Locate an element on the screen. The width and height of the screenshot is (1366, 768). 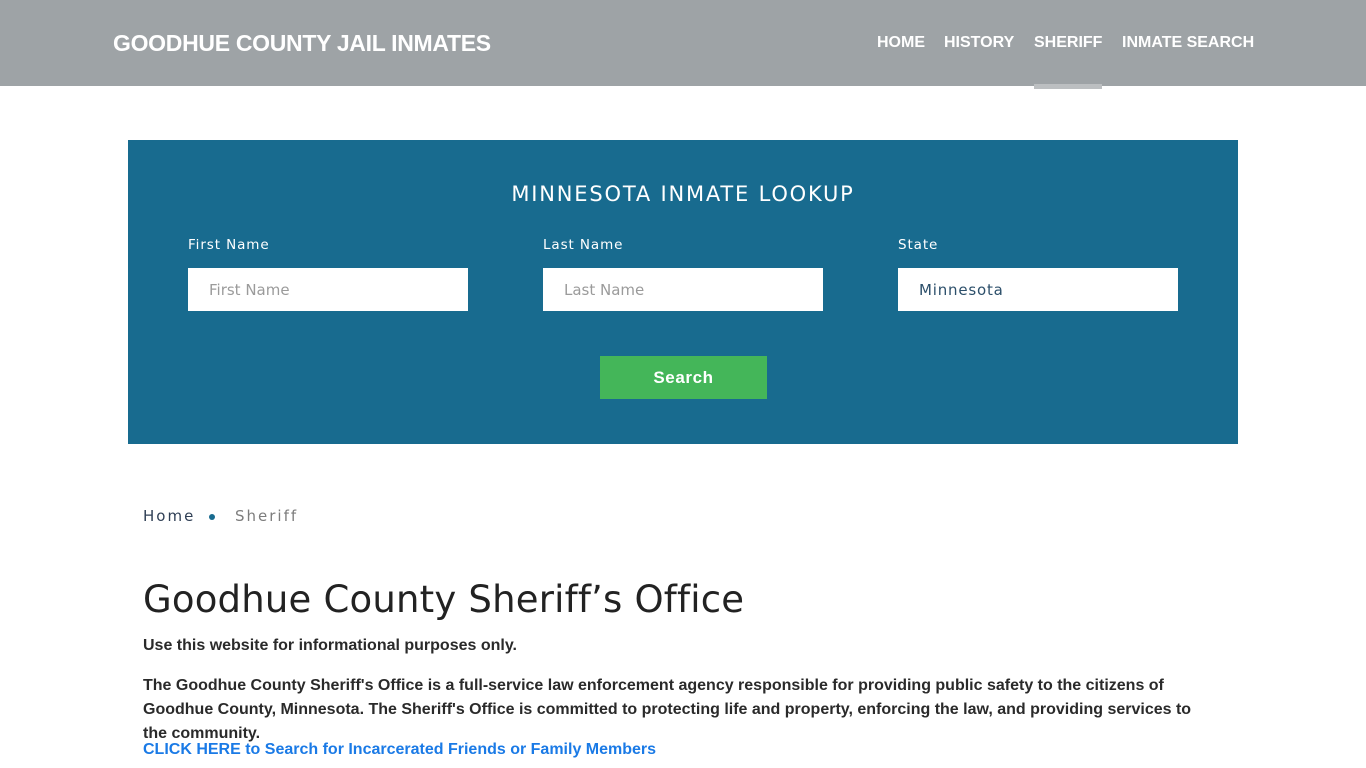
breadcrumb-separator-icon is located at coordinates (212, 517).